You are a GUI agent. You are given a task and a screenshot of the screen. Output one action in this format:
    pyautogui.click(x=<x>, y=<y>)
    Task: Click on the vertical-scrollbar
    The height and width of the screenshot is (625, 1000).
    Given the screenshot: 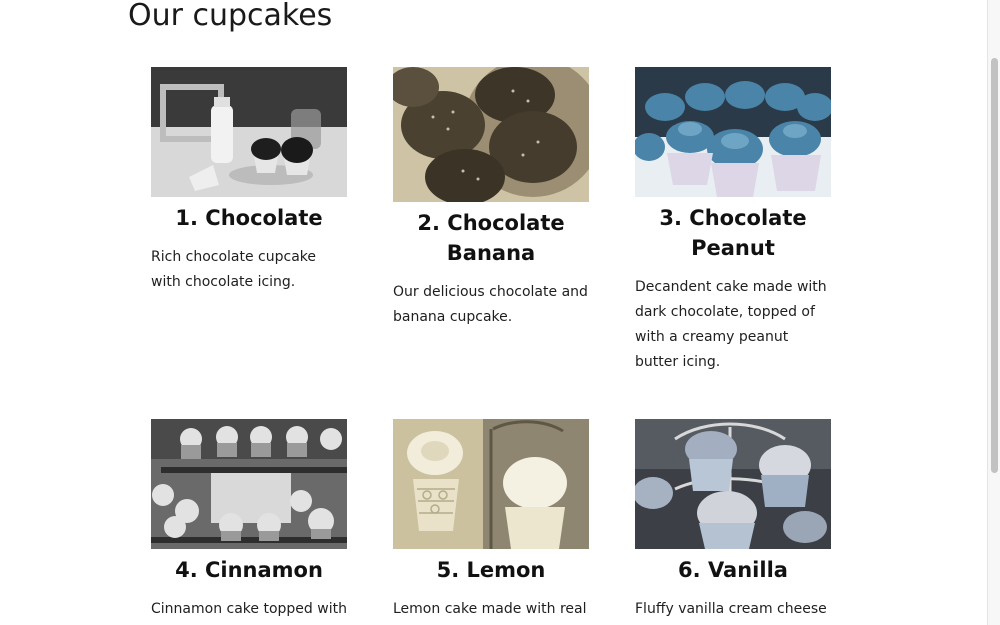 What is the action you would take?
    pyautogui.click(x=993, y=312)
    